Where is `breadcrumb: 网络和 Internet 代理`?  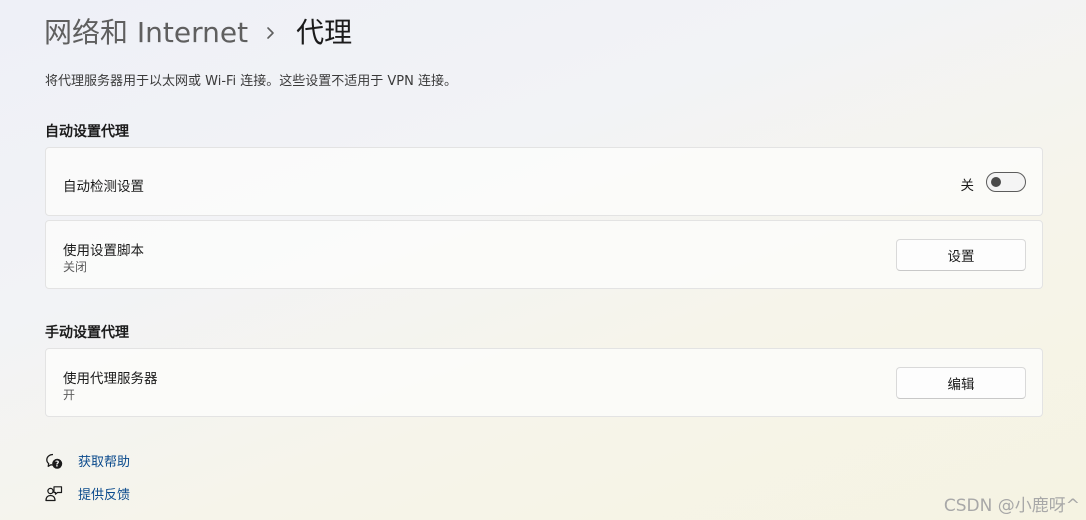 breadcrumb: 网络和 Internet 代理 is located at coordinates (198, 33).